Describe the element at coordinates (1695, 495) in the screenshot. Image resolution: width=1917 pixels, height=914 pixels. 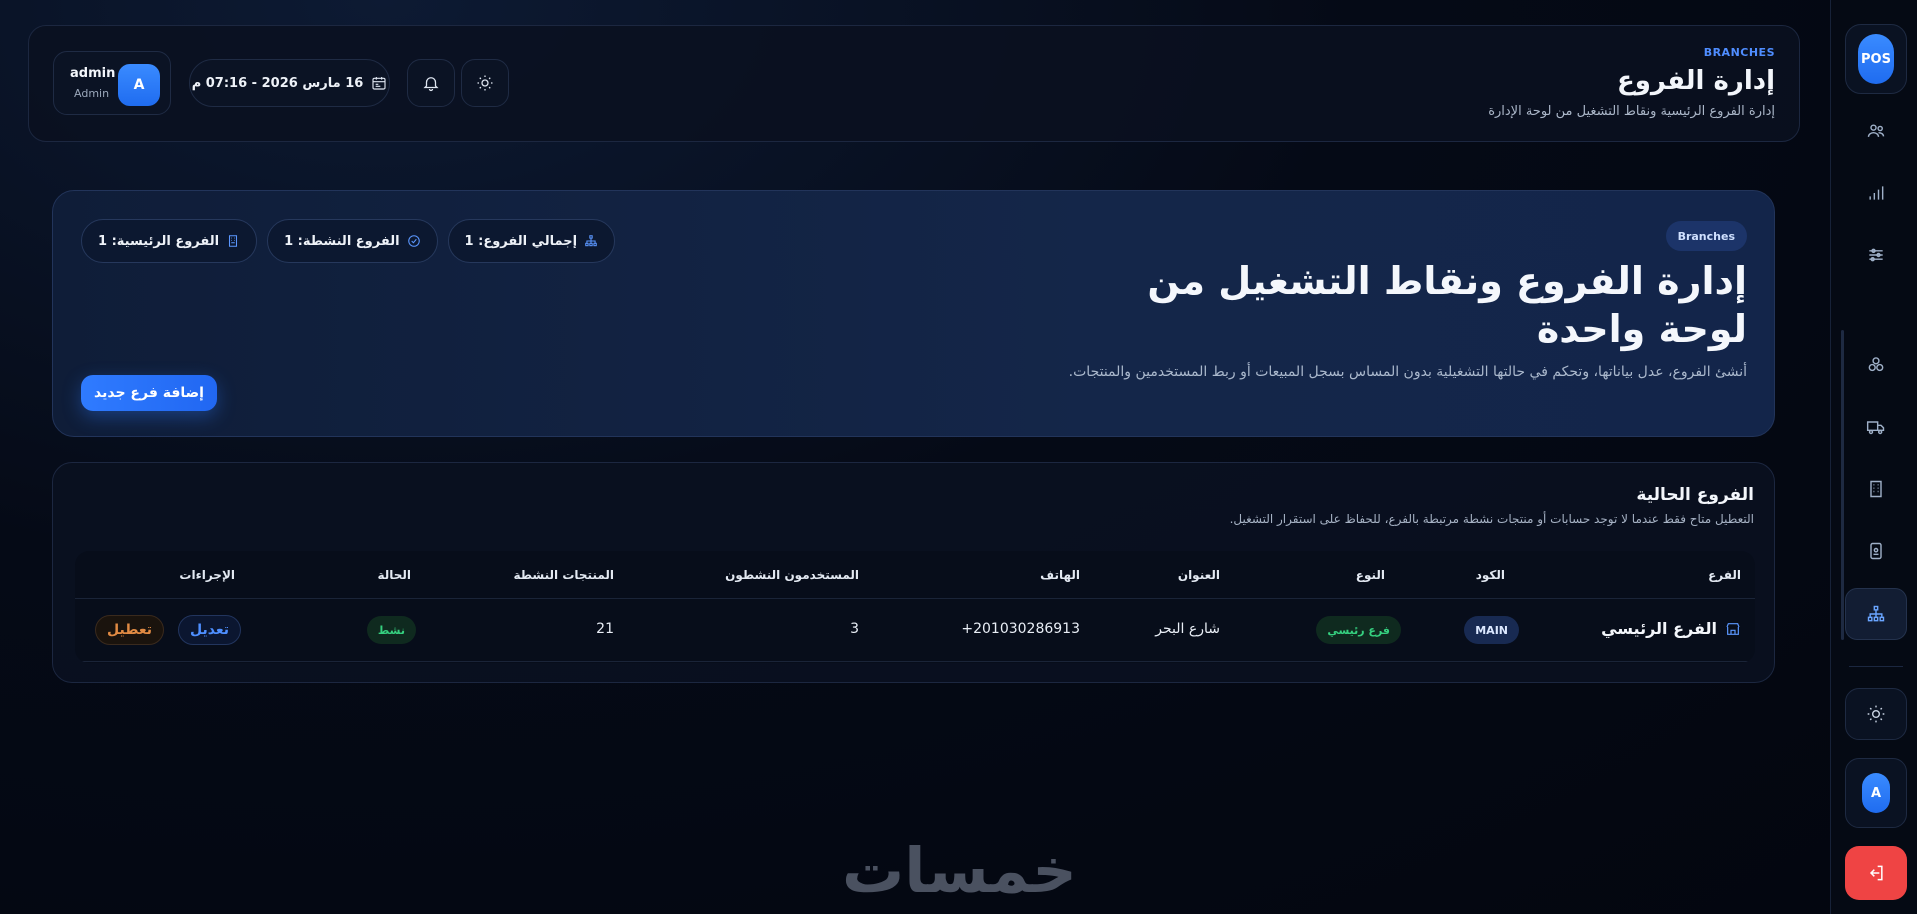
I see `table-title: الفروع الحالية` at that location.